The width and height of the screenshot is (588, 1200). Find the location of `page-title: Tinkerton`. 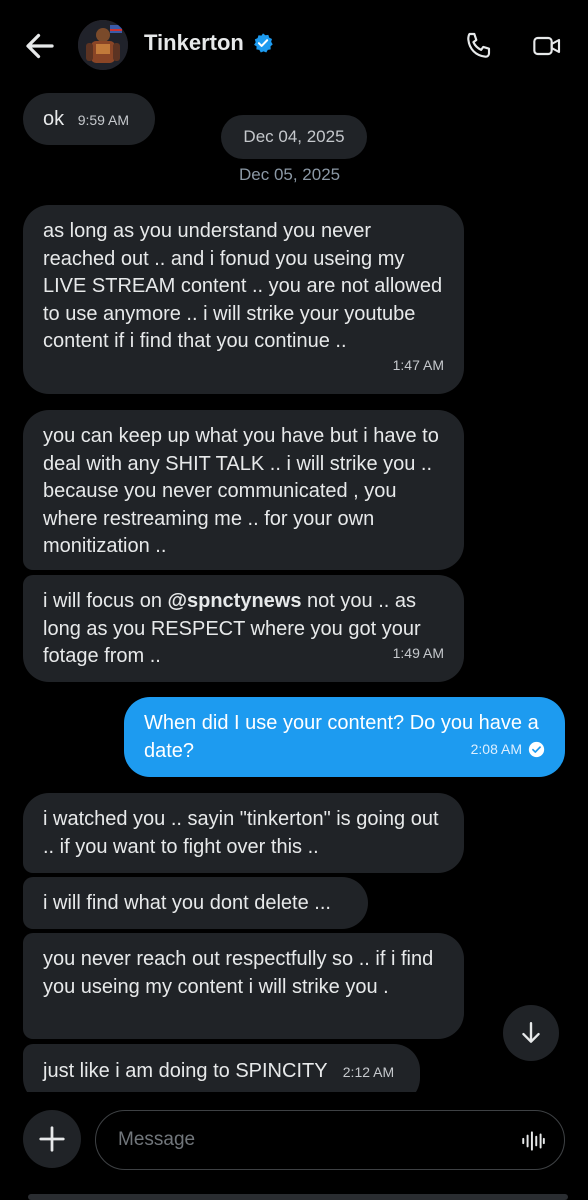

page-title: Tinkerton is located at coordinates (194, 42).